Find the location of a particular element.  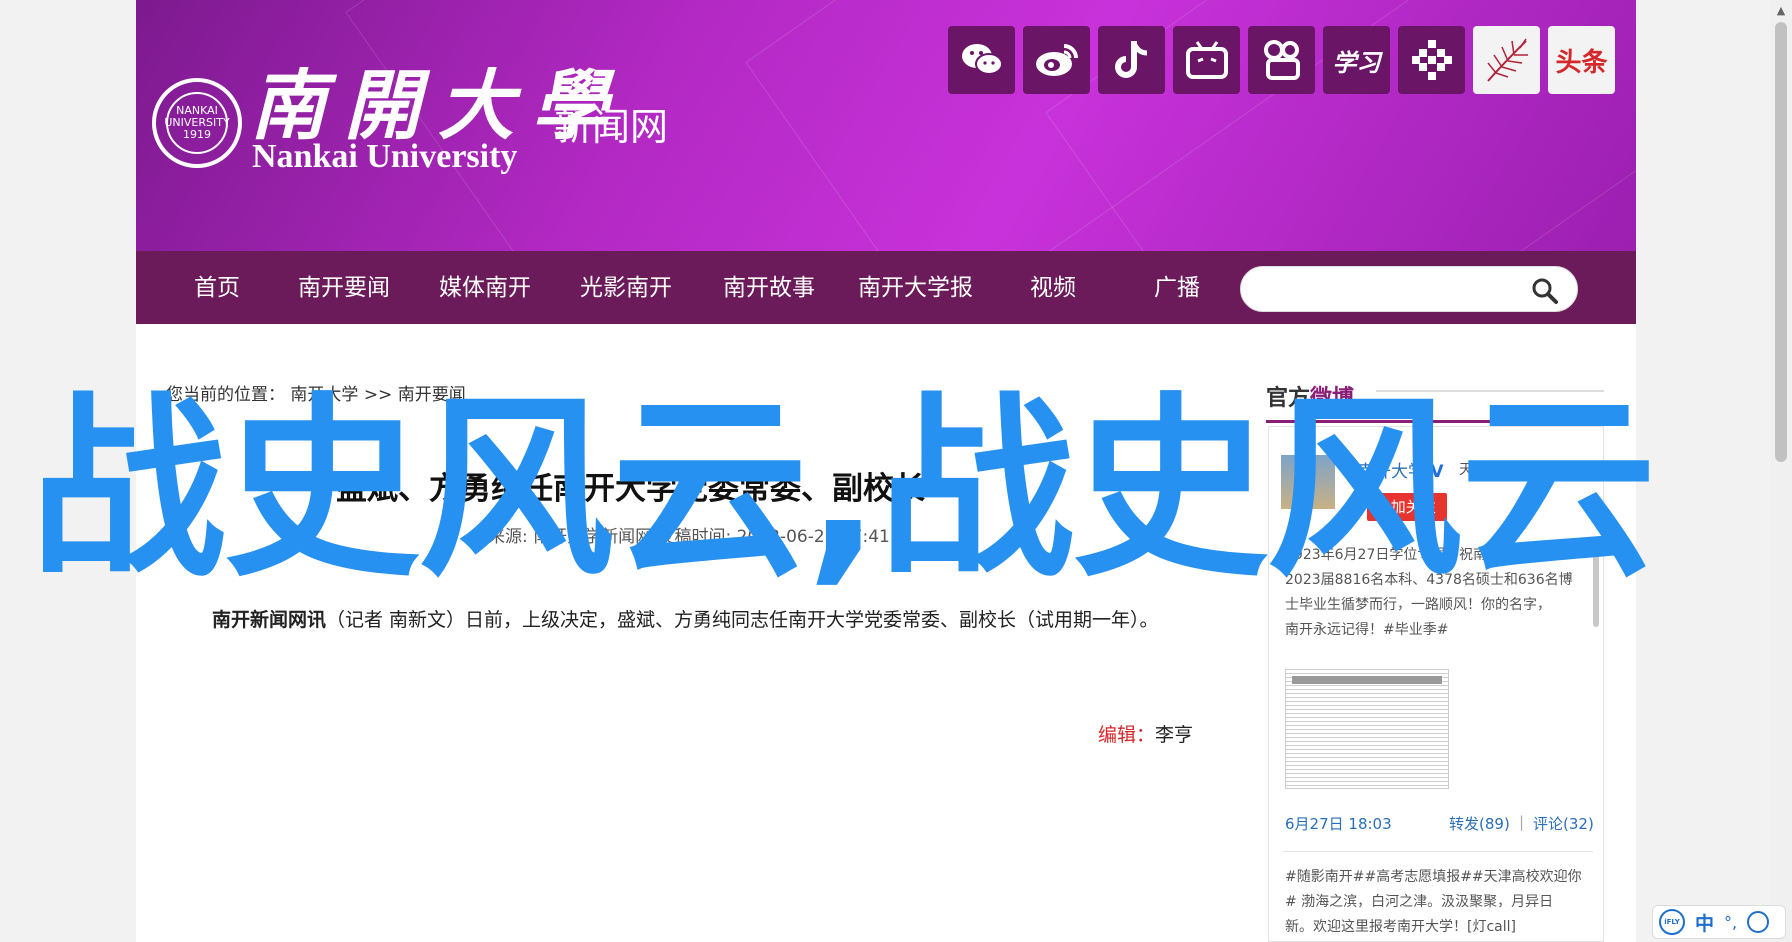

main-navigation: 首页 南开要闻 媒体南开 光影南开 南开故事 南开大学报 视频 广播 is located at coordinates (886, 287).